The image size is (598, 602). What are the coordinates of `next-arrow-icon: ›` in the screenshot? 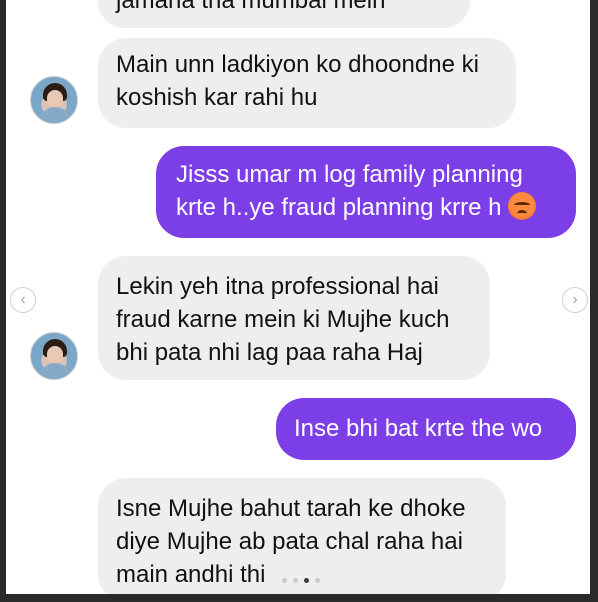 It's located at (575, 300).